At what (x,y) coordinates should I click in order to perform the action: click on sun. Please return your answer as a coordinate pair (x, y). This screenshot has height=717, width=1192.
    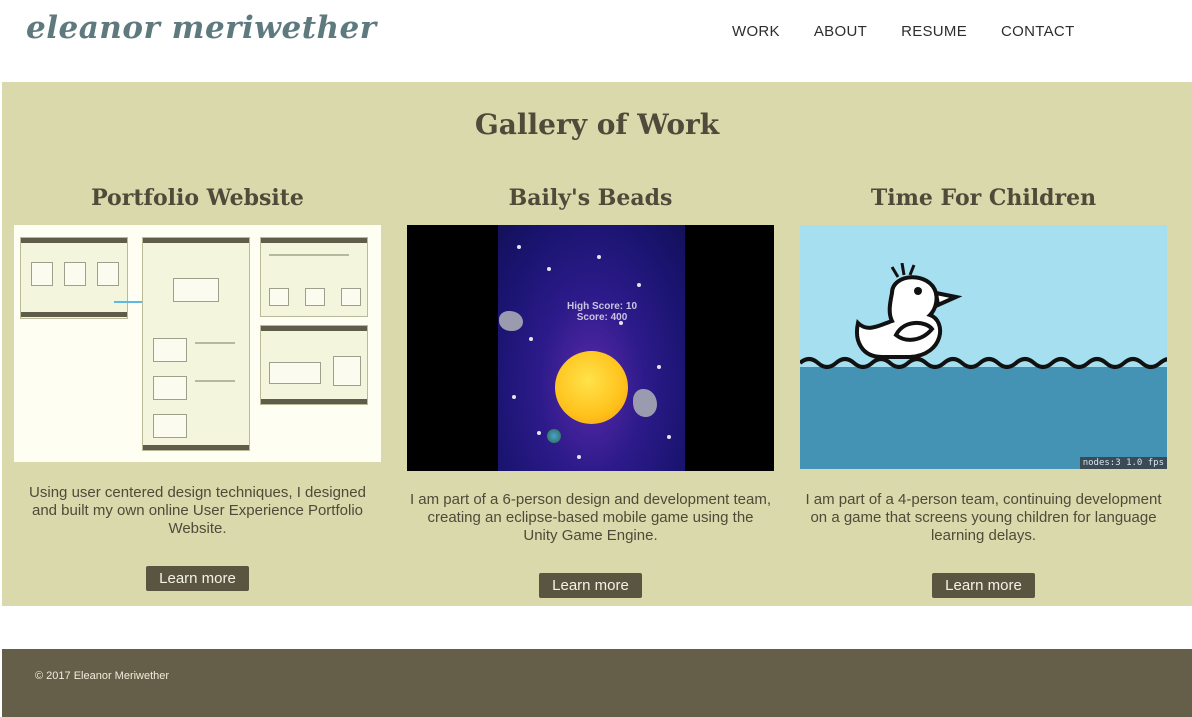
    Looking at the image, I should click on (591, 387).